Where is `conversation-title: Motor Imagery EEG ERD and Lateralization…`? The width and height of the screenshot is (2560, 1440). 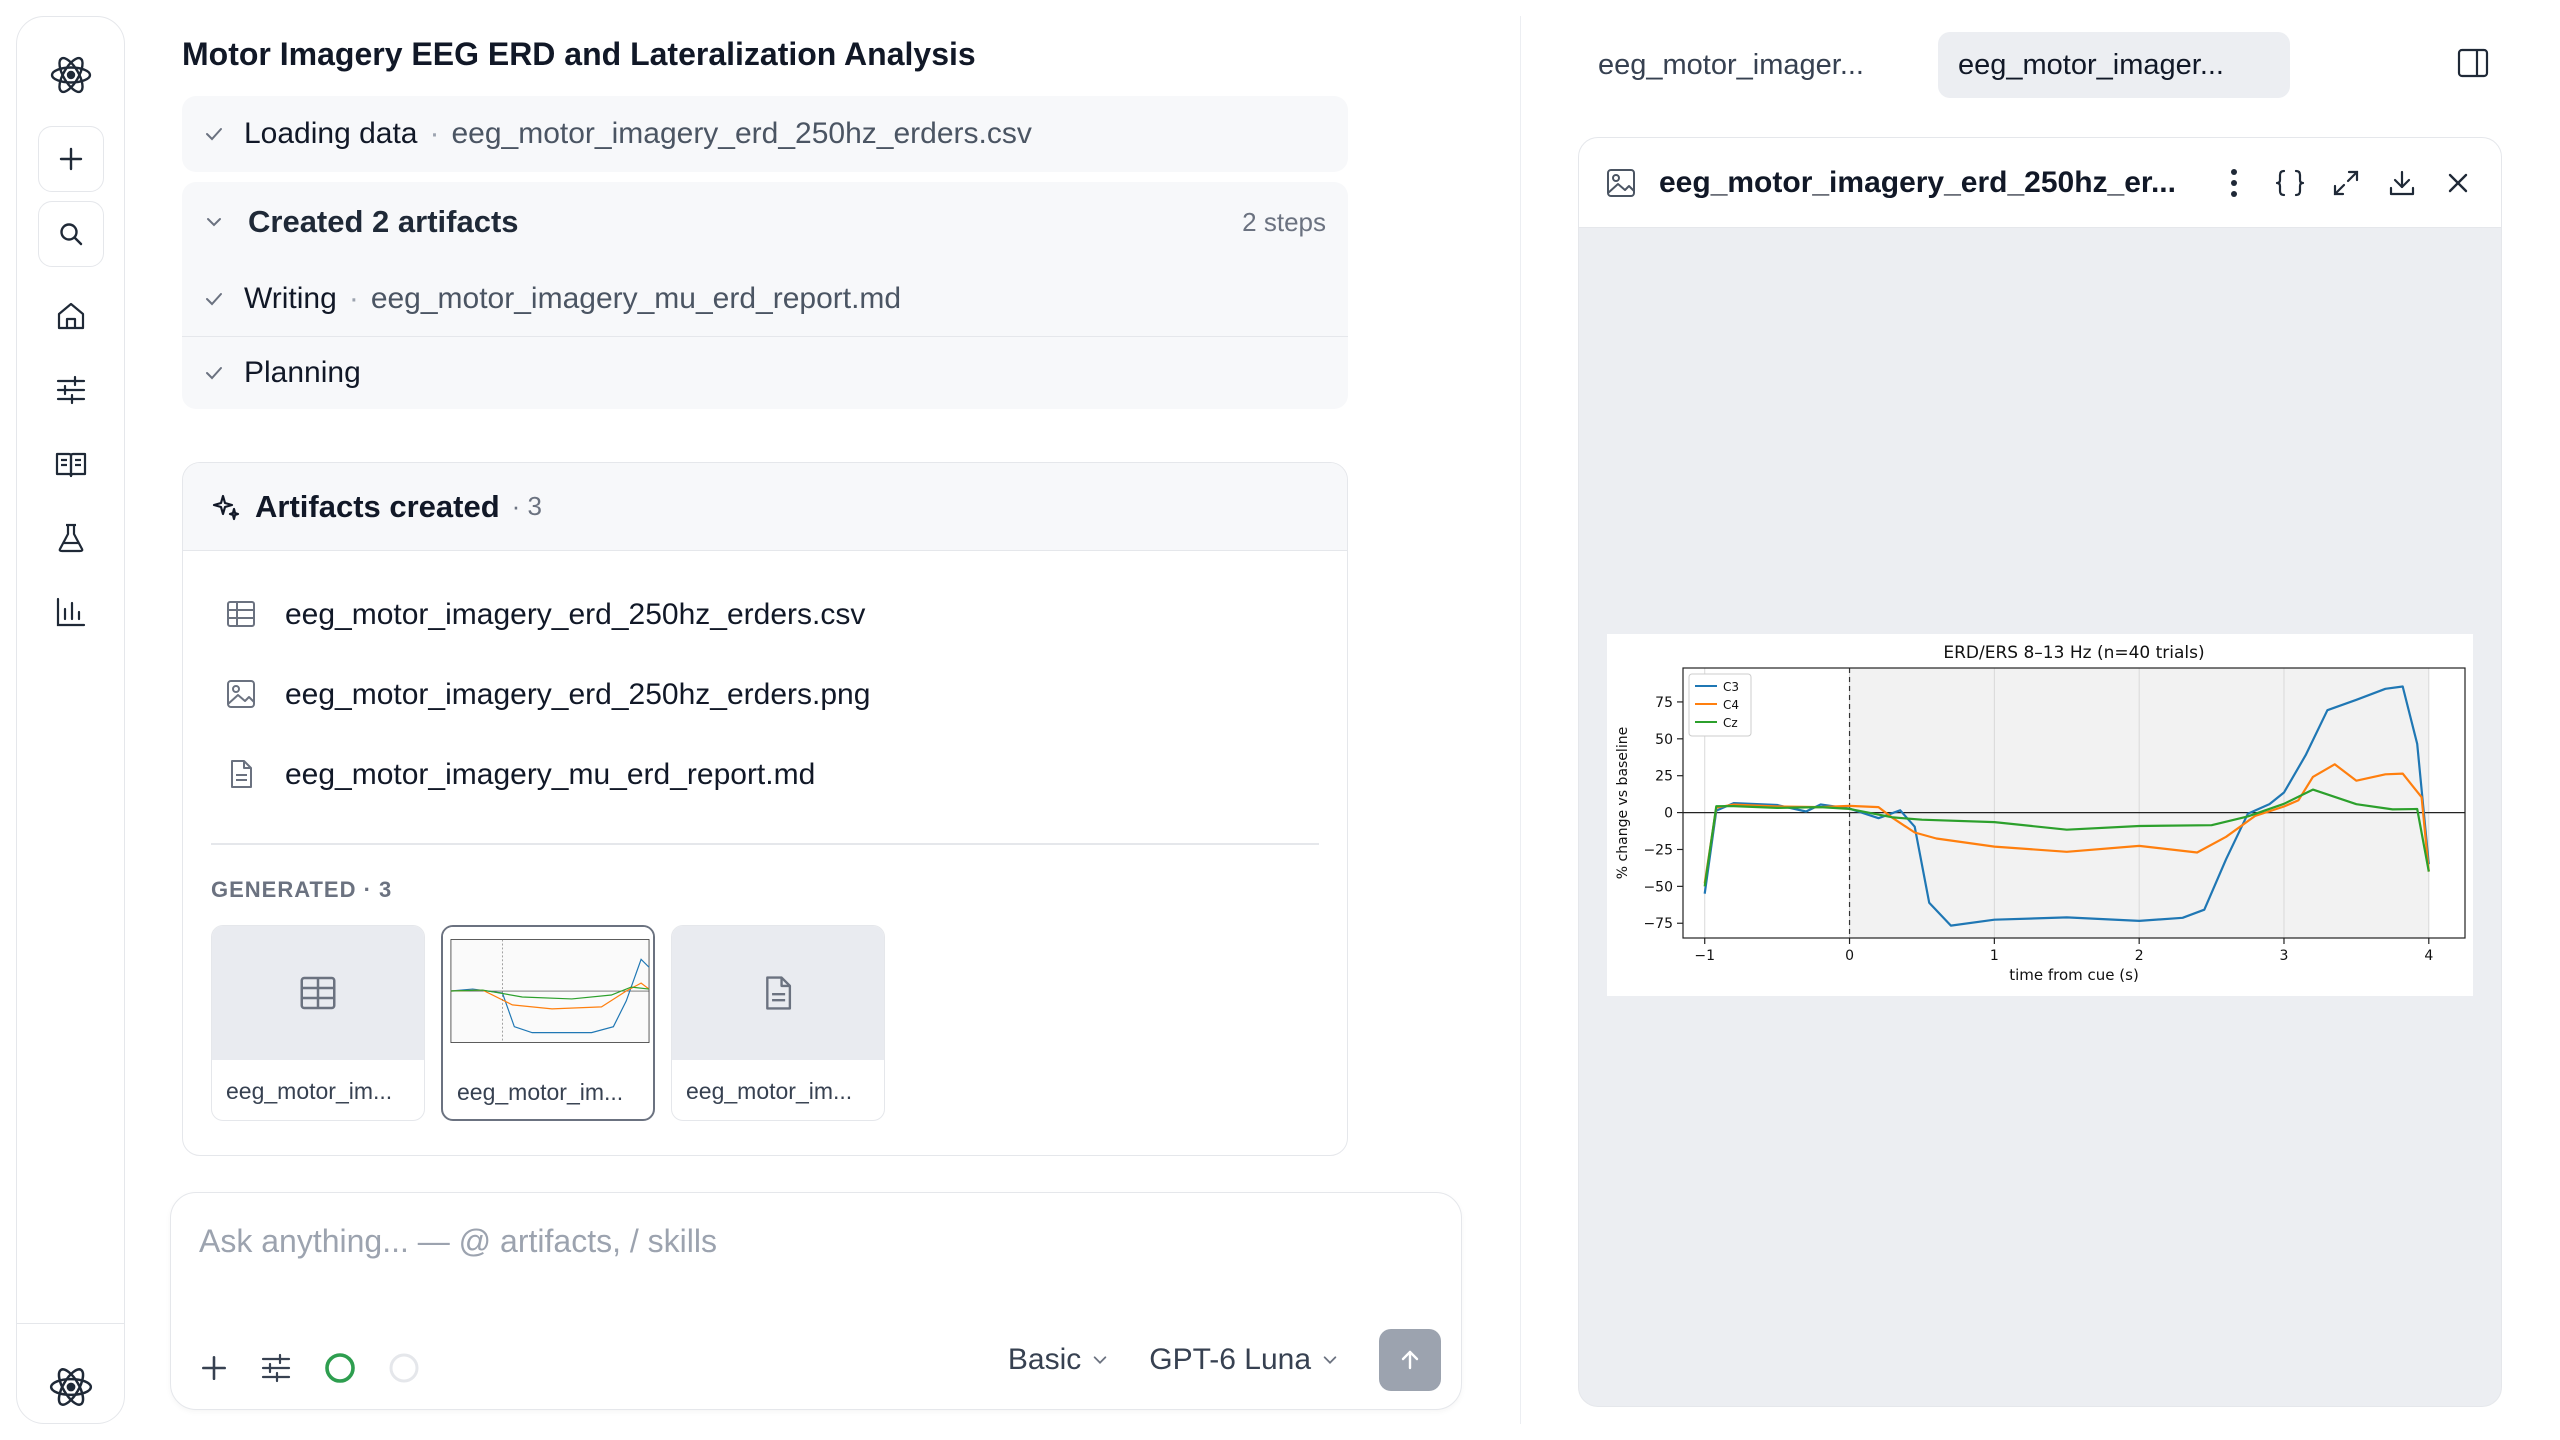
conversation-title: Motor Imagery EEG ERD and Lateralization… is located at coordinates (579, 54).